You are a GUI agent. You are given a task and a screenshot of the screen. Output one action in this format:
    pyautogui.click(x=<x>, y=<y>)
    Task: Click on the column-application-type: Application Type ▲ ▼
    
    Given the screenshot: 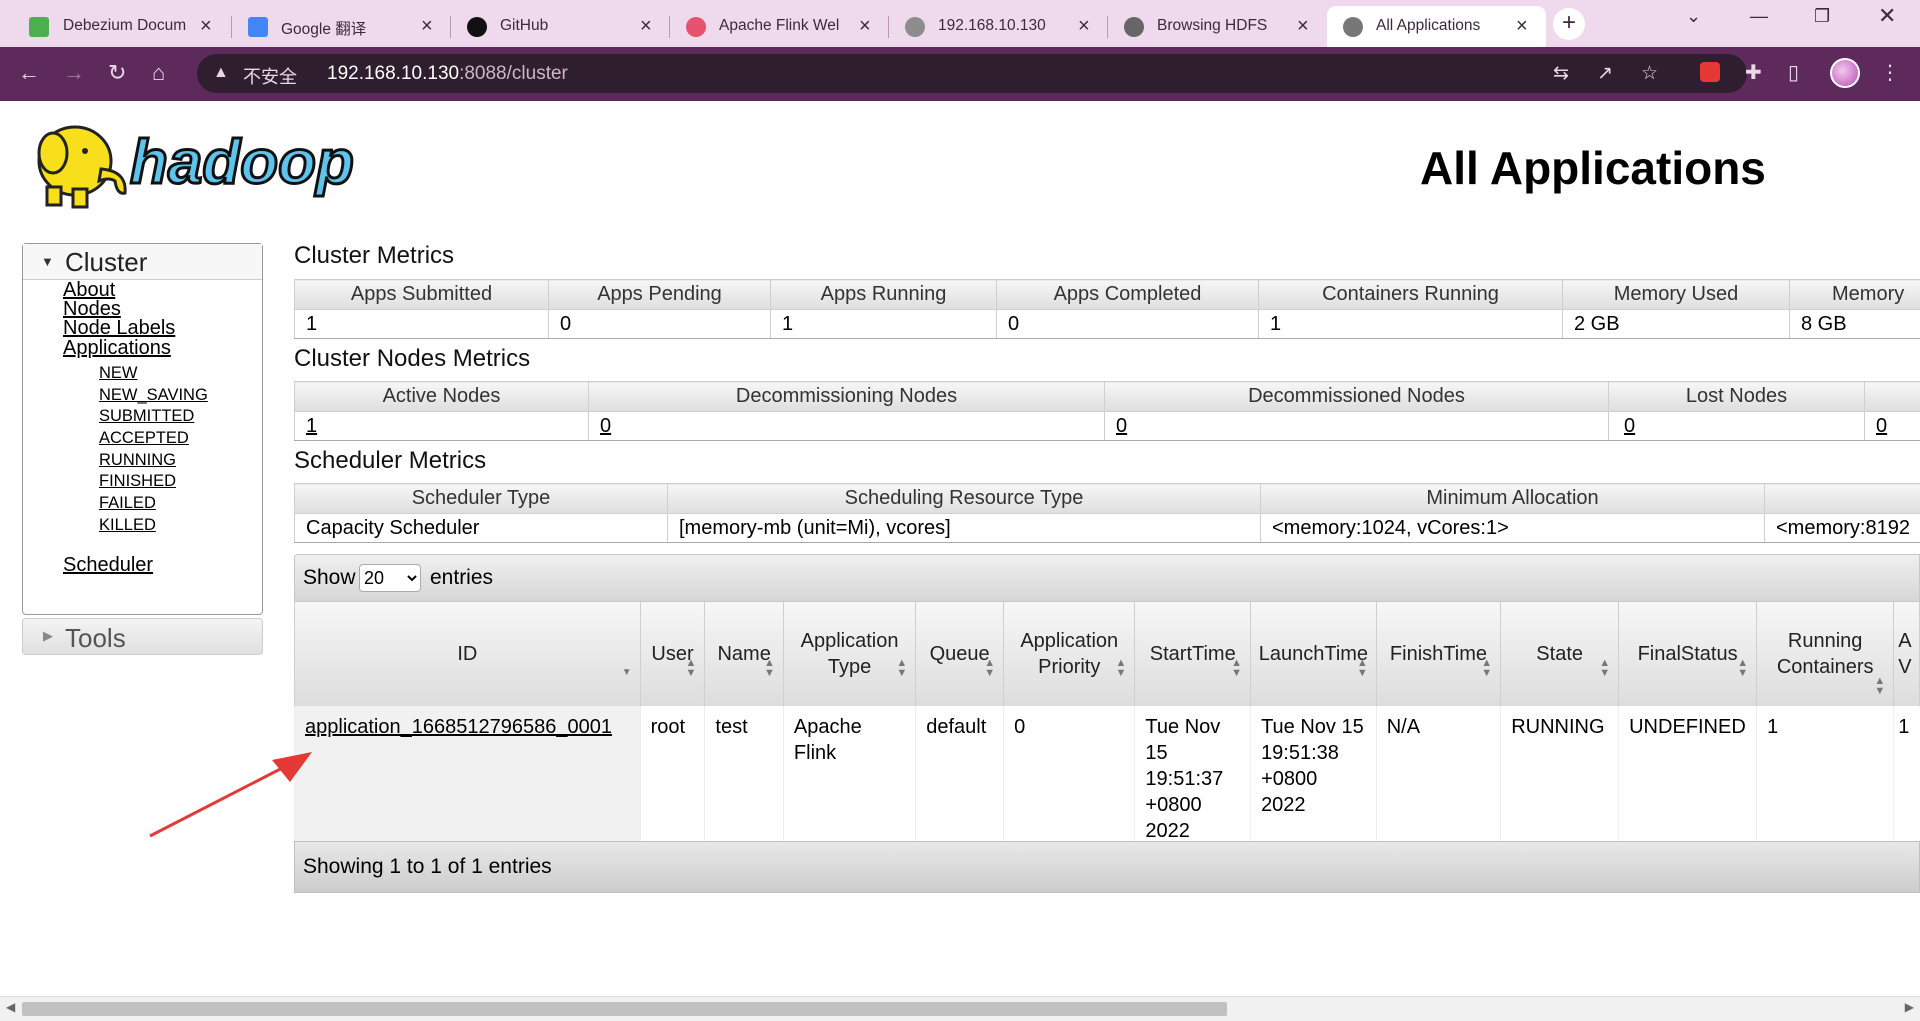 What is the action you would take?
    pyautogui.click(x=849, y=654)
    